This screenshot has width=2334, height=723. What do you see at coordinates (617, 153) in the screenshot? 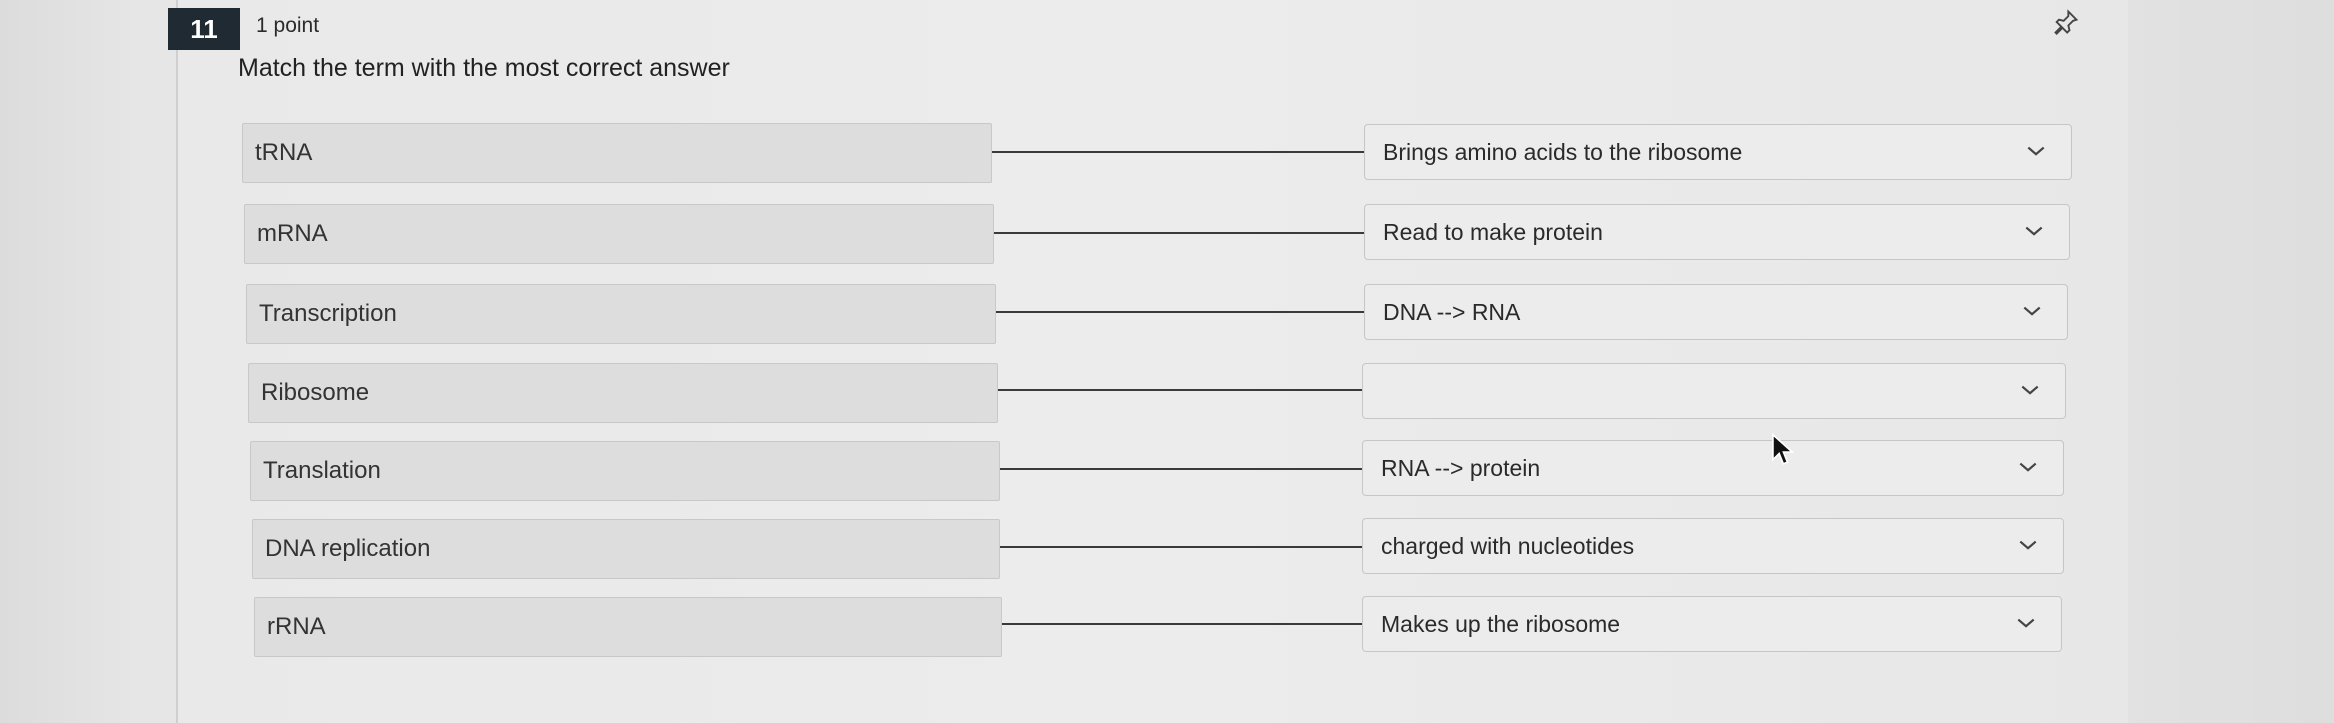
I see `term-item: tRNA` at bounding box center [617, 153].